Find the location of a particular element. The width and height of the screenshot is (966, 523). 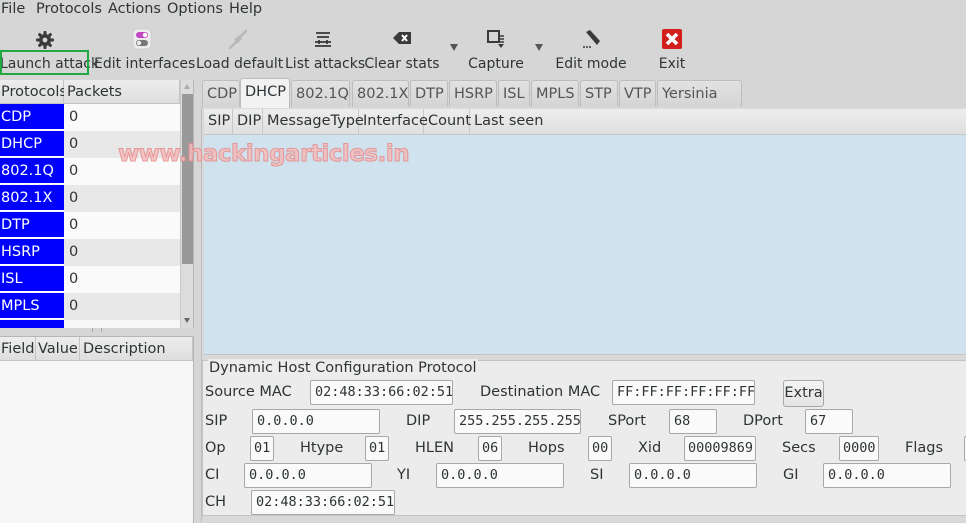

hops-input: 00 is located at coordinates (600, 448).